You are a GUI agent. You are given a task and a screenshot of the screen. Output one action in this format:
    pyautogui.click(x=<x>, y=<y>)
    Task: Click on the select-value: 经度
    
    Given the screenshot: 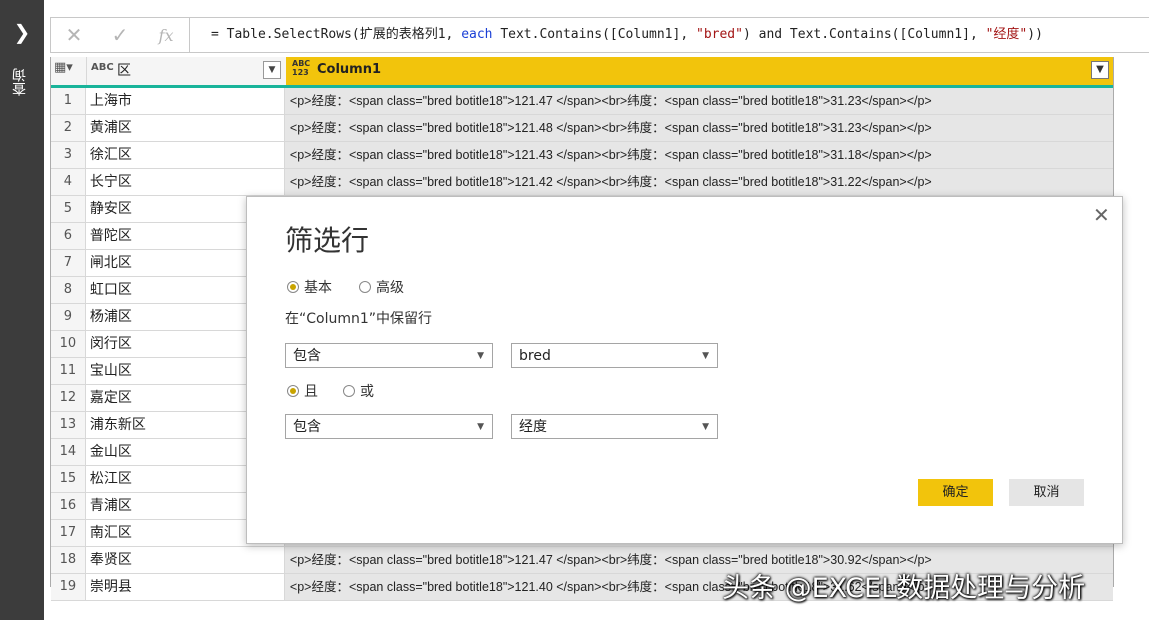 What is the action you would take?
    pyautogui.click(x=533, y=427)
    